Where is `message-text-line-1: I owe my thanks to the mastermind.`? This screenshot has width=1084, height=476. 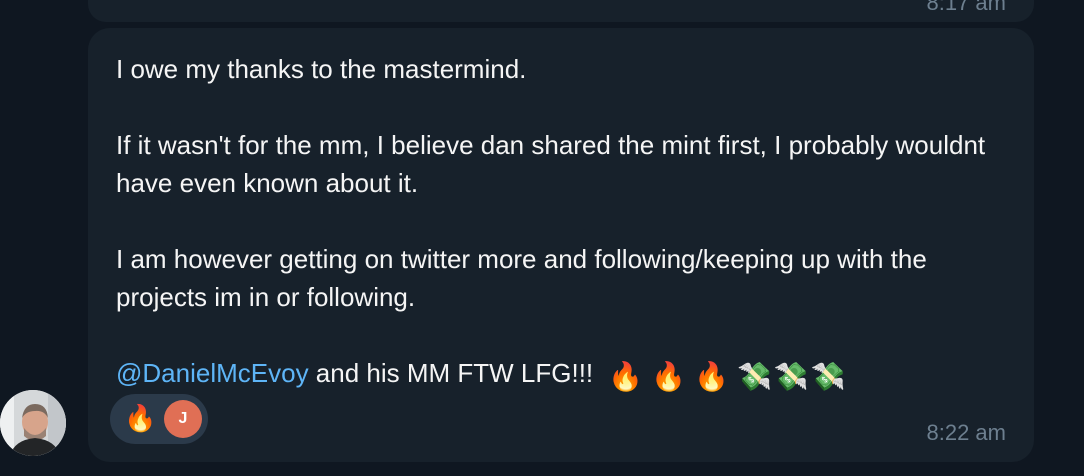
message-text-line-1: I owe my thanks to the mastermind. is located at coordinates (321, 69).